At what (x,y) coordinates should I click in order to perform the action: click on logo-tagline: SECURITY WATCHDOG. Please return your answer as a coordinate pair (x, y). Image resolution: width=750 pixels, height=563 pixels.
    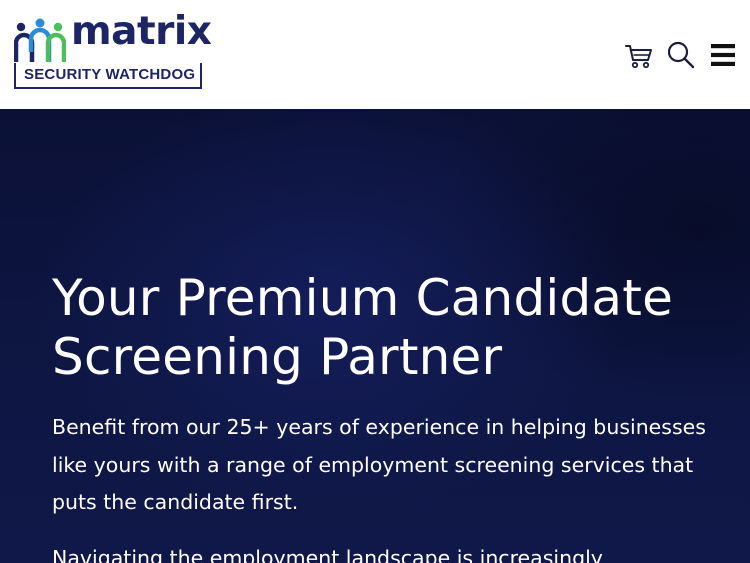
    Looking at the image, I should click on (110, 74).